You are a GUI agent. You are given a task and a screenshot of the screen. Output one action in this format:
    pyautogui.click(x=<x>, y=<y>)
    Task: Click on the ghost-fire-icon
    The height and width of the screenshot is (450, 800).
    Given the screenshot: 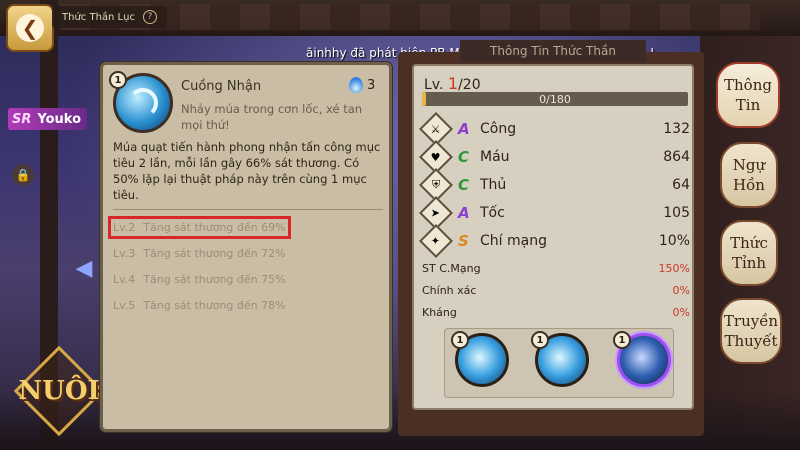 What is the action you would take?
    pyautogui.click(x=356, y=85)
    